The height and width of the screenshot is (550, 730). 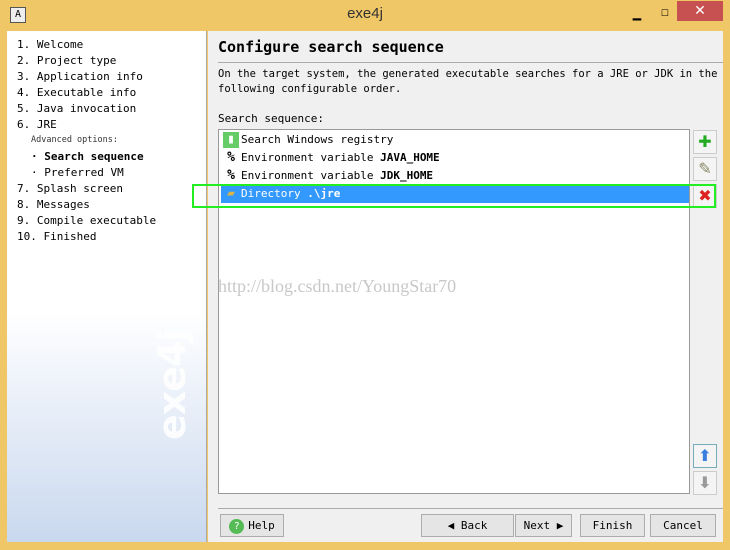 I want to click on item-value: JAVA_HOME, so click(x=410, y=157).